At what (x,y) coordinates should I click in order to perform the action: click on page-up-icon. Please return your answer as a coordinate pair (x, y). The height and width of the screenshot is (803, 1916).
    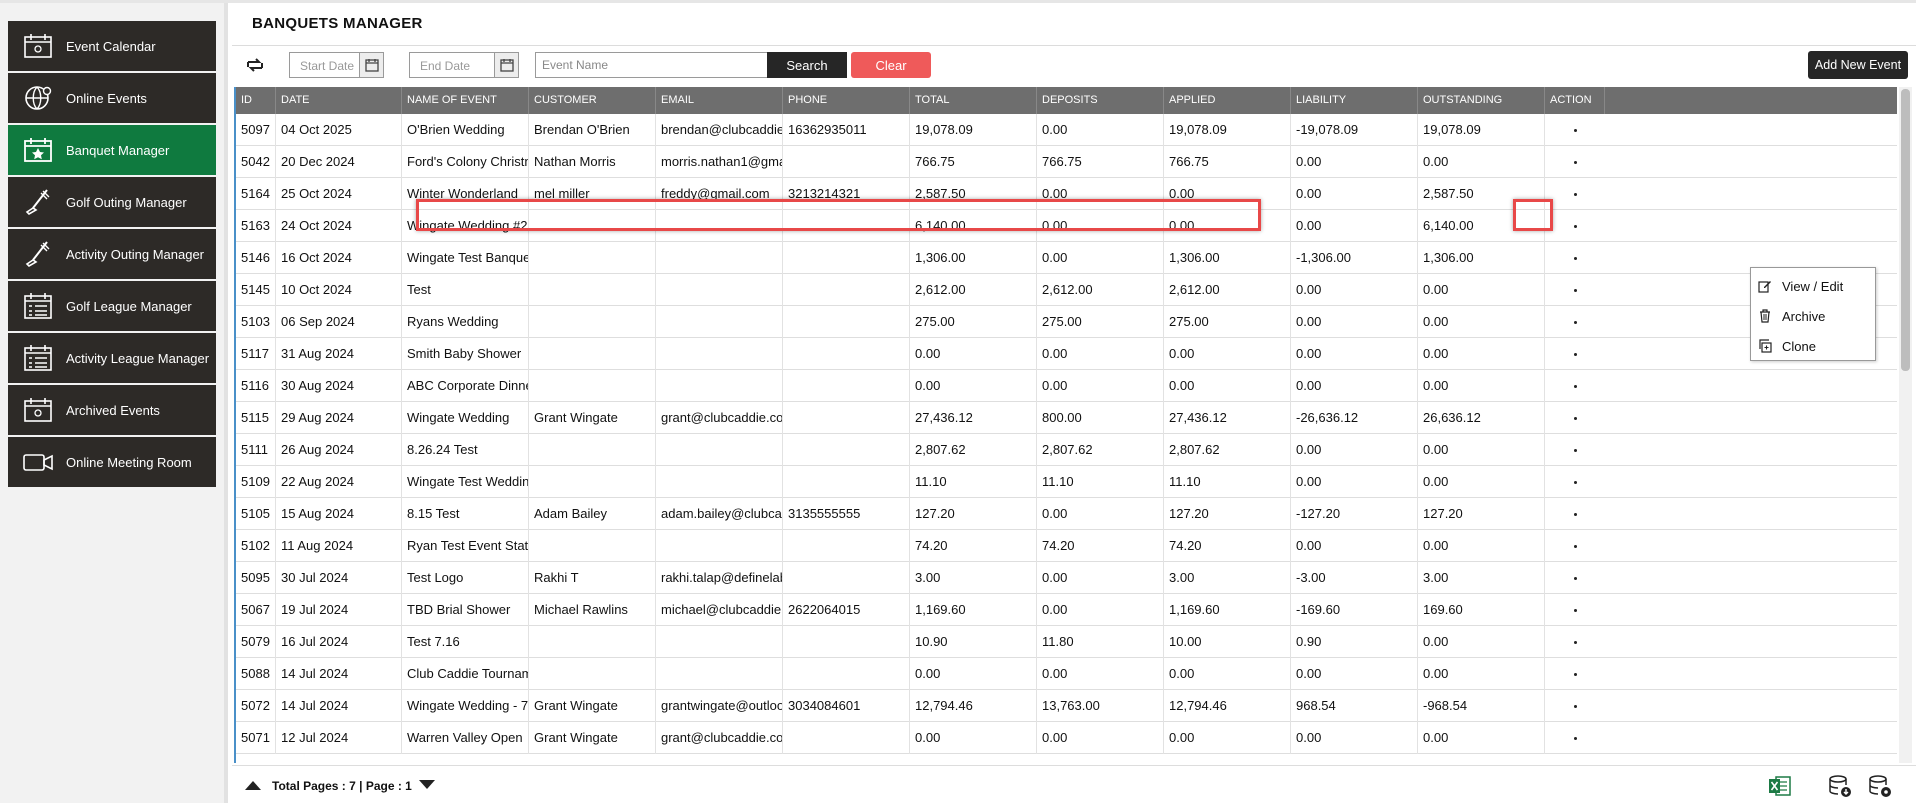
    Looking at the image, I should click on (253, 787).